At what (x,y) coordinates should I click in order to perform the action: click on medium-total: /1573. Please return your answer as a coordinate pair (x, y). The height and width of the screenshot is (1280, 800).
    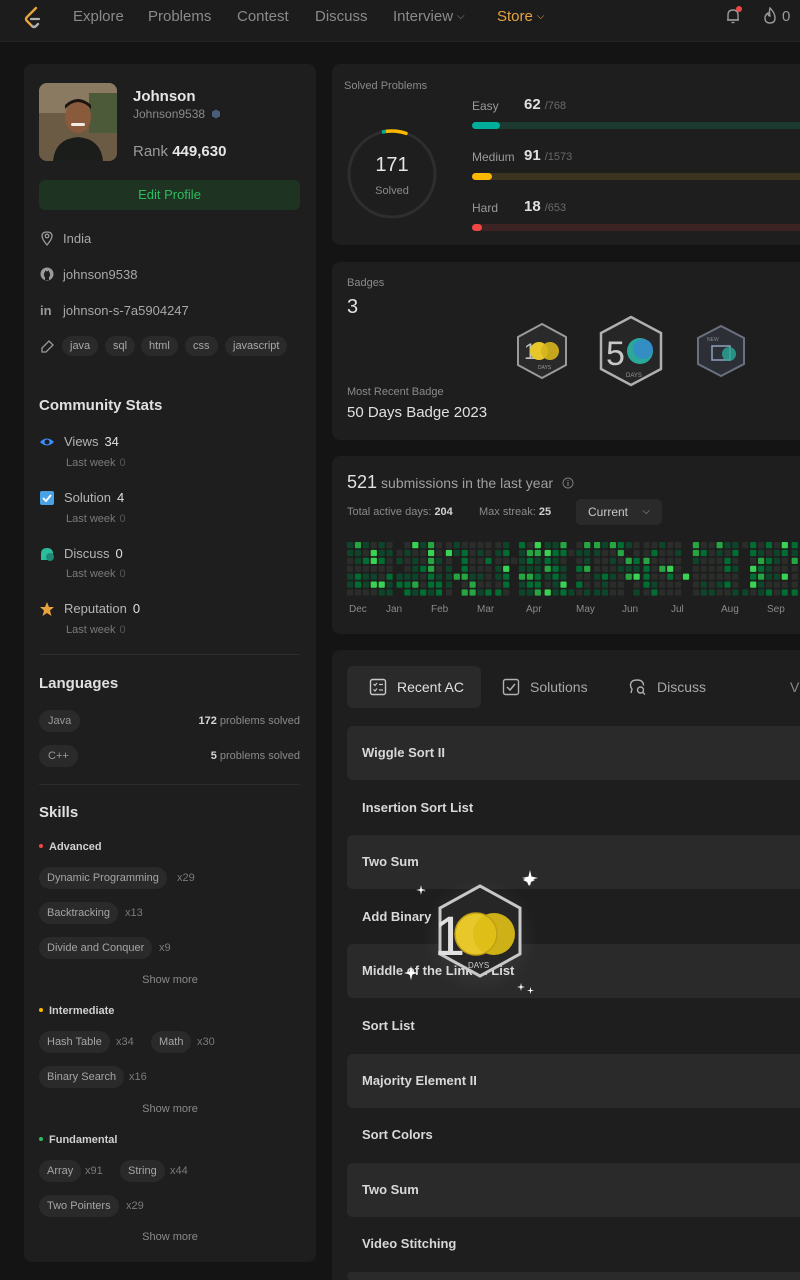
    Looking at the image, I should click on (558, 157).